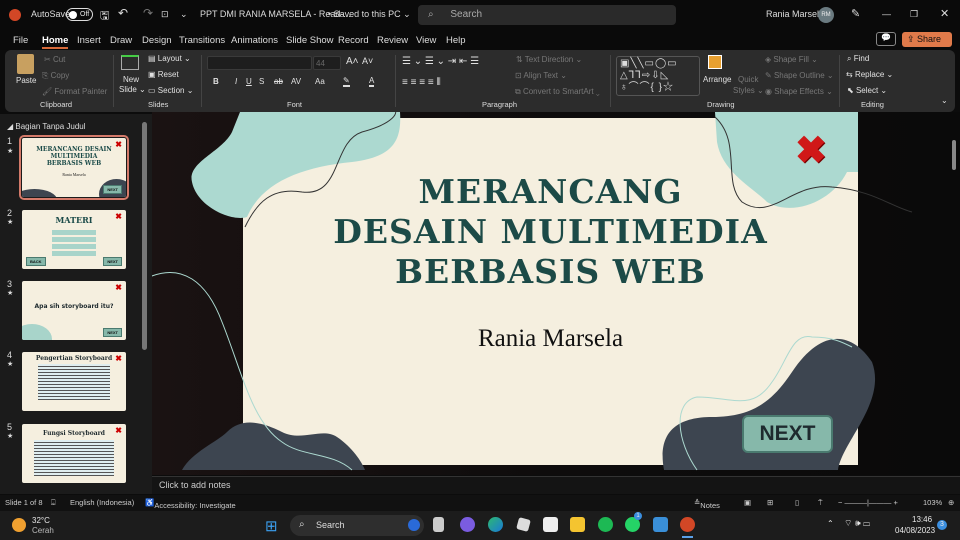 This screenshot has width=960, height=540. Describe the element at coordinates (914, 14) in the screenshot. I see `restore-icon: ❐` at that location.